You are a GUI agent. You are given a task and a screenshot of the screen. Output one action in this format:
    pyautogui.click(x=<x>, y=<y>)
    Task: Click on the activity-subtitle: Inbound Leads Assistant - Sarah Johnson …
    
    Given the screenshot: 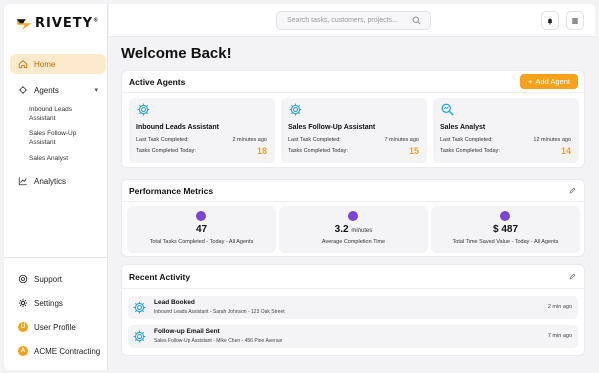 What is the action you would take?
    pyautogui.click(x=219, y=312)
    